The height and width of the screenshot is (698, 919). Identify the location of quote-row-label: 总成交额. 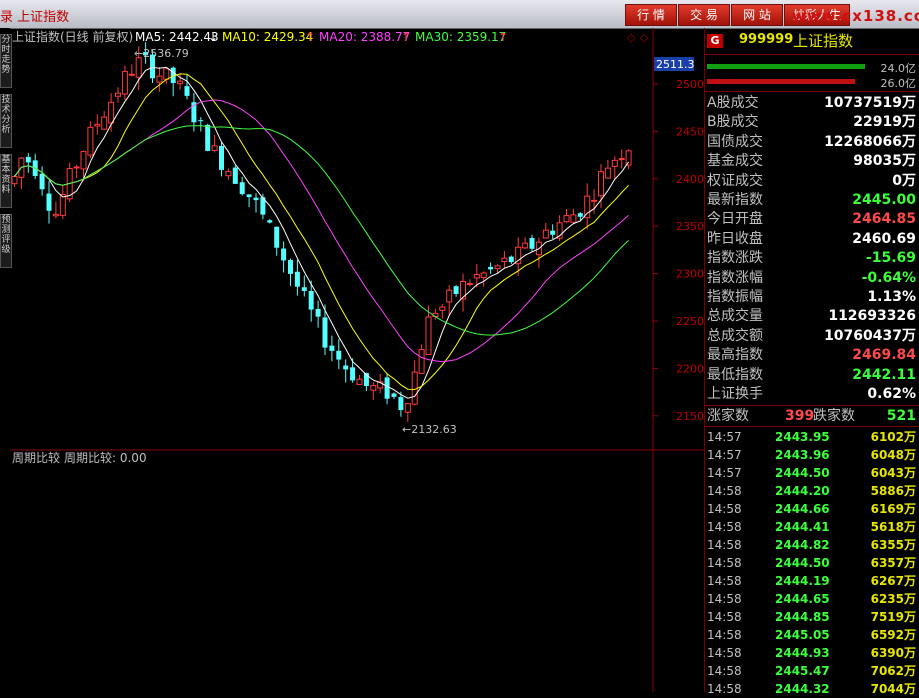
(735, 335).